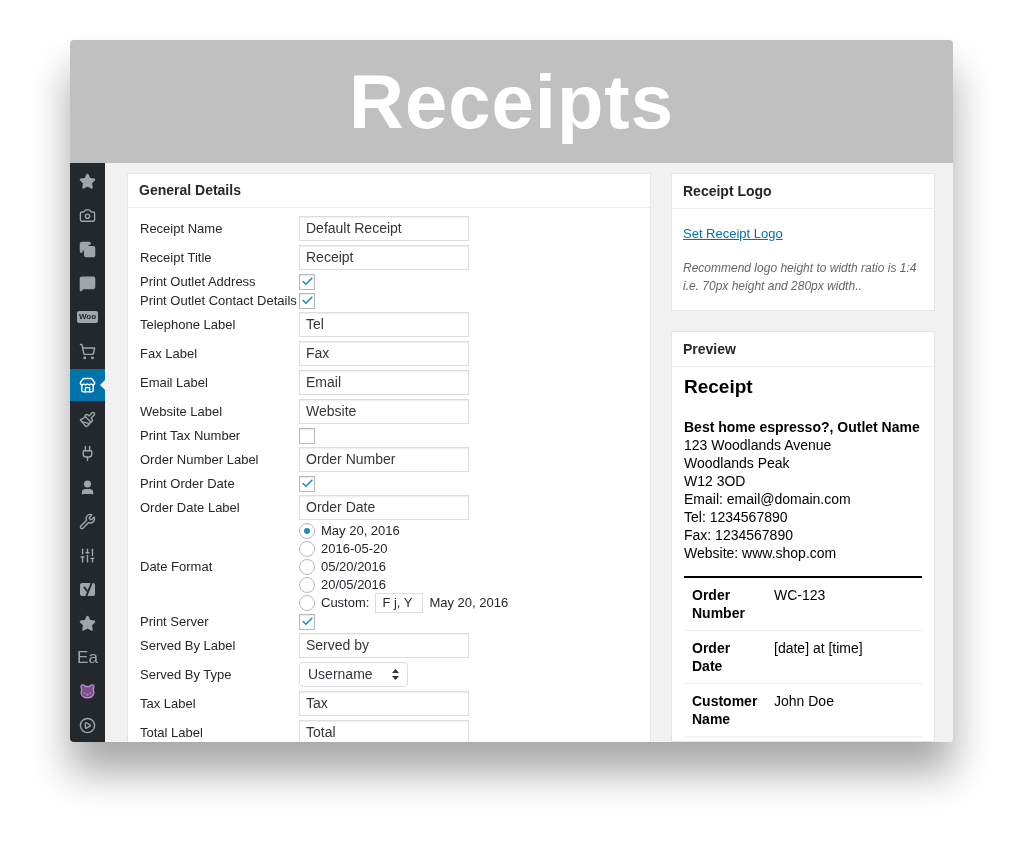  What do you see at coordinates (384, 645) in the screenshot?
I see `text-field: Served by` at bounding box center [384, 645].